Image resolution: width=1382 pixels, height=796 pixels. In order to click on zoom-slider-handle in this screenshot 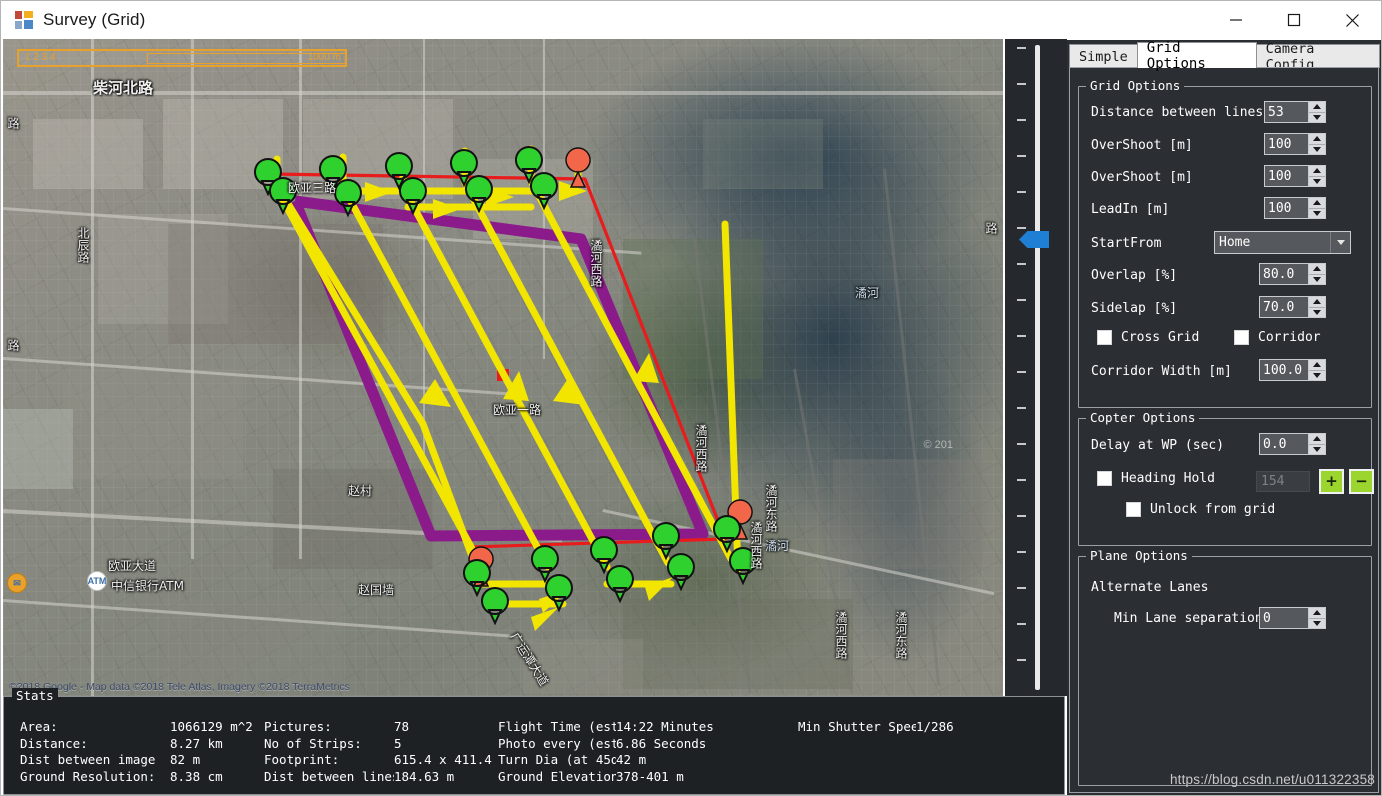, I will do `click(1034, 239)`.